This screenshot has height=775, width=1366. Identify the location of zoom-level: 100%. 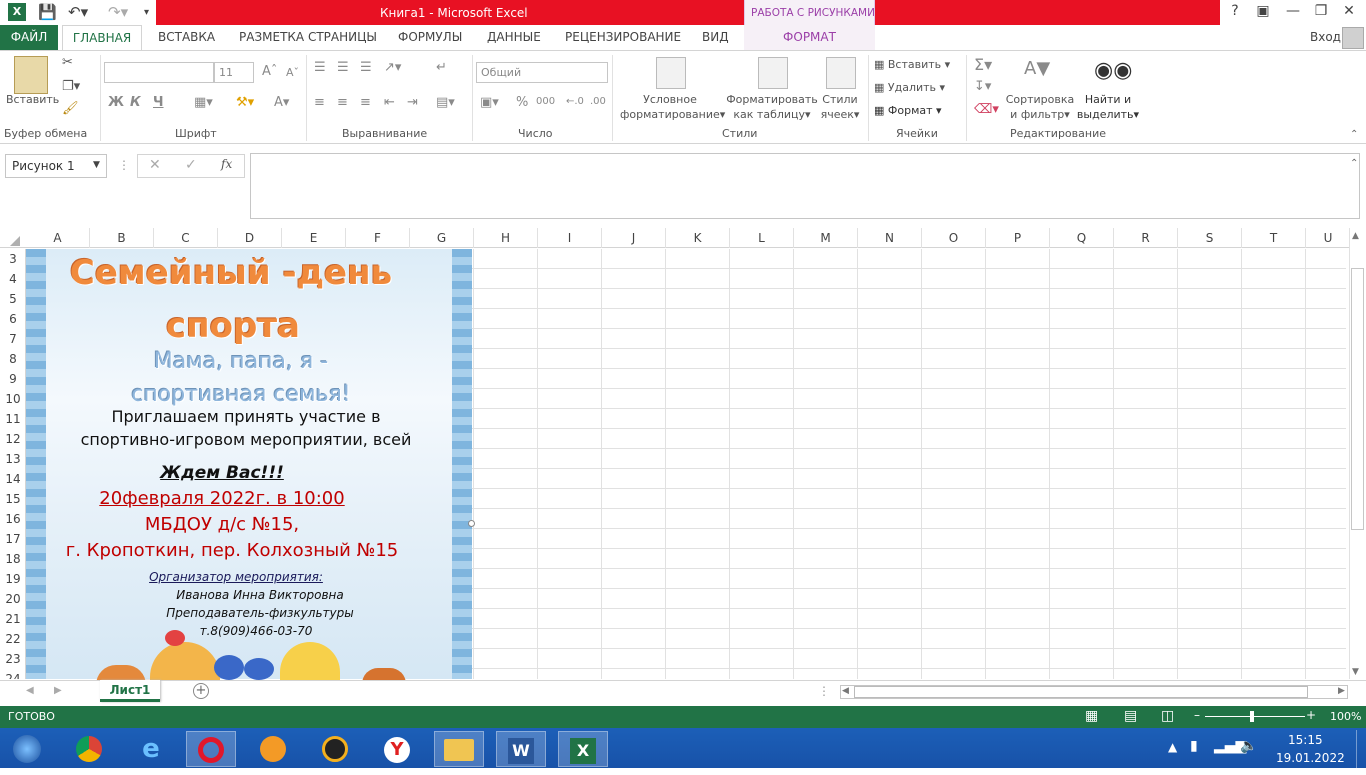
(1345, 716).